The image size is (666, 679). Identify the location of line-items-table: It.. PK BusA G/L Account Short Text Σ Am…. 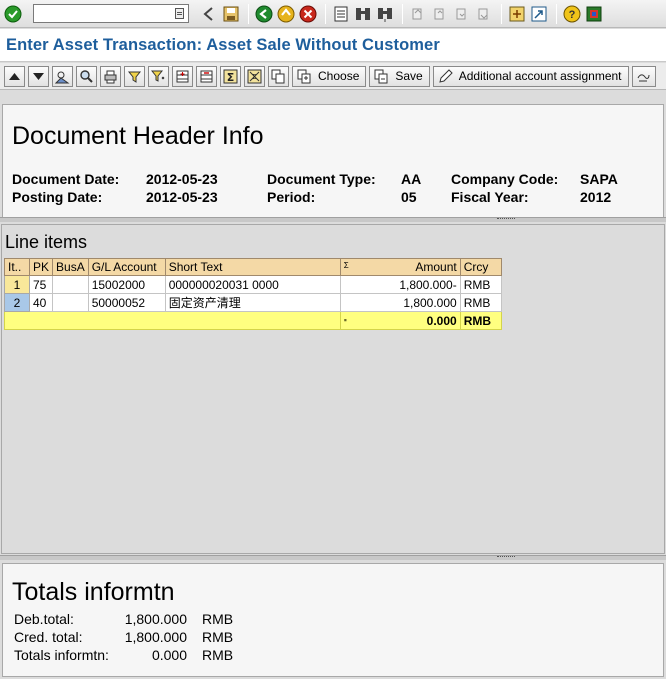
(253, 294).